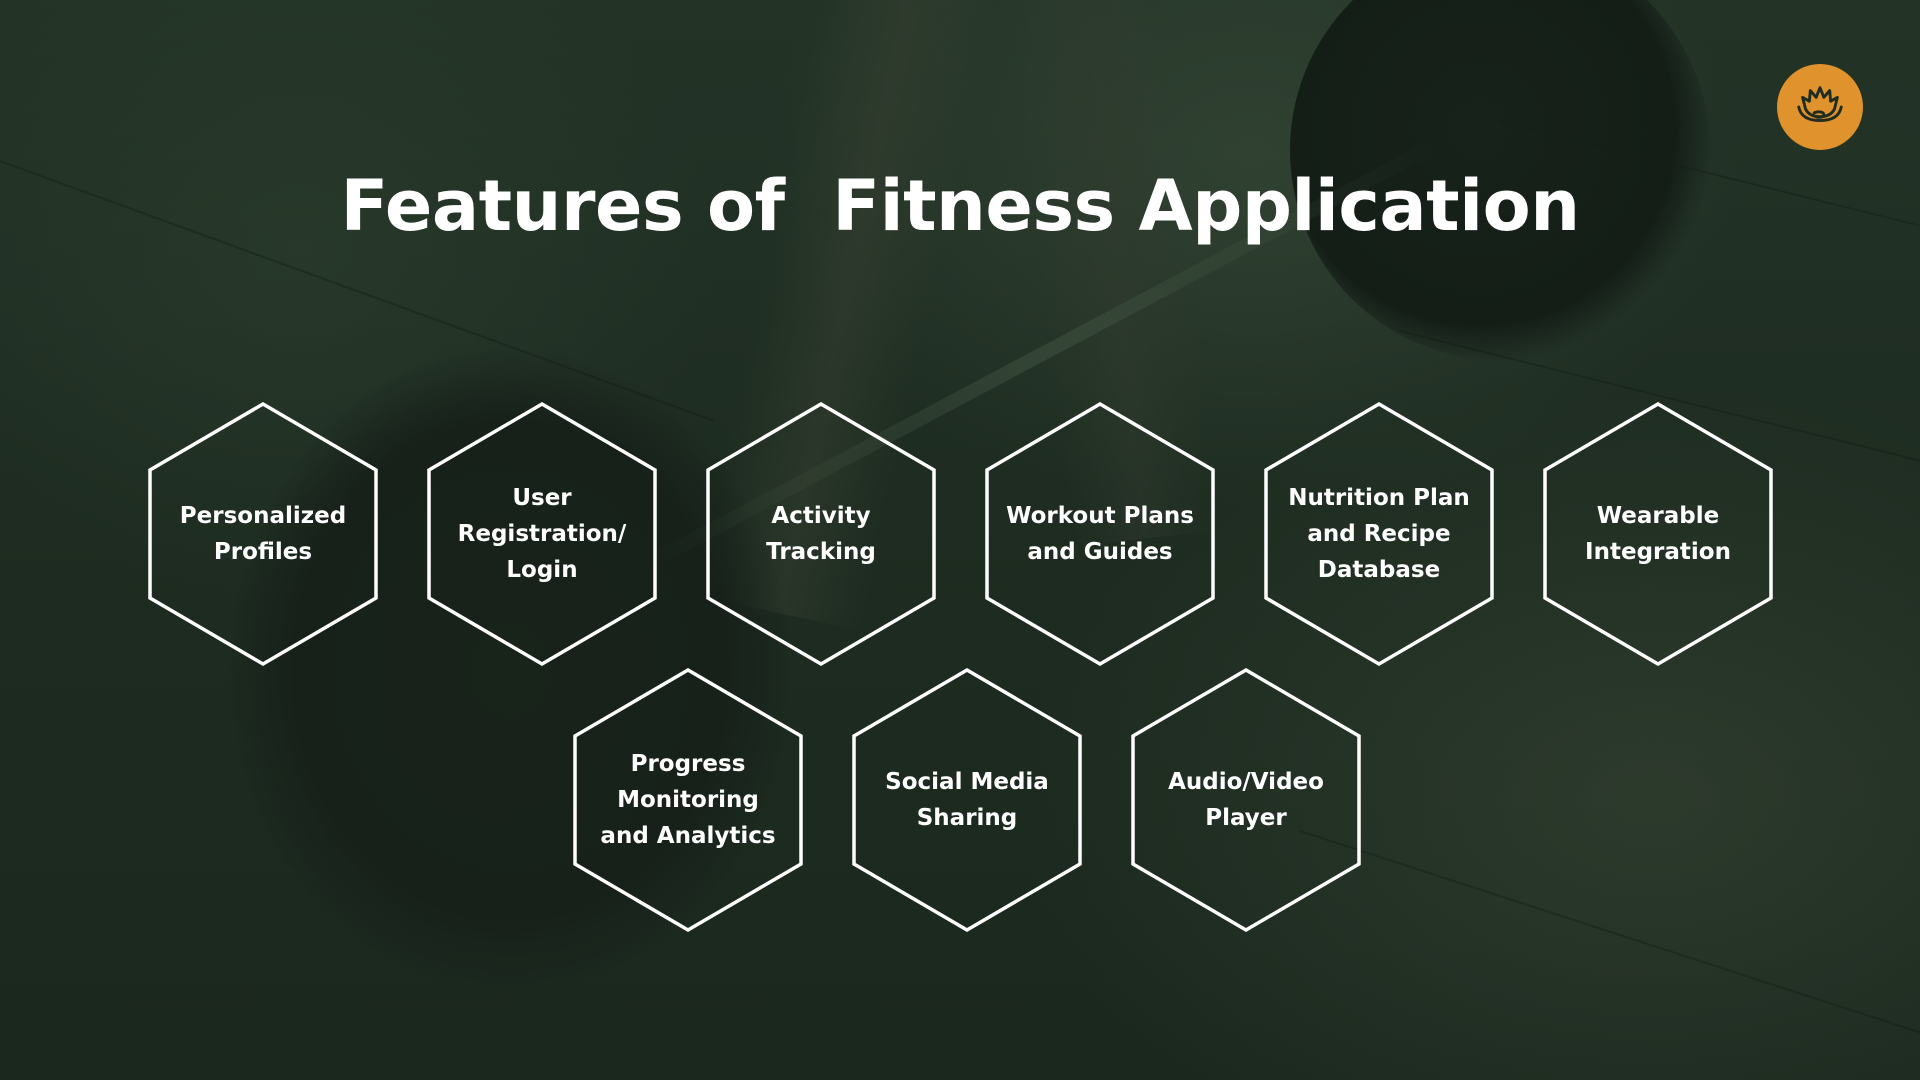 Image resolution: width=1920 pixels, height=1080 pixels. I want to click on feature-label: Nutrition Plan and Recipe Database, so click(1379, 534).